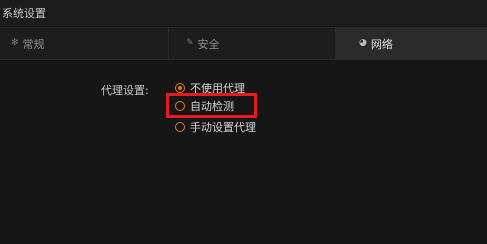 The image size is (487, 244). I want to click on radio-manual, so click(180, 127).